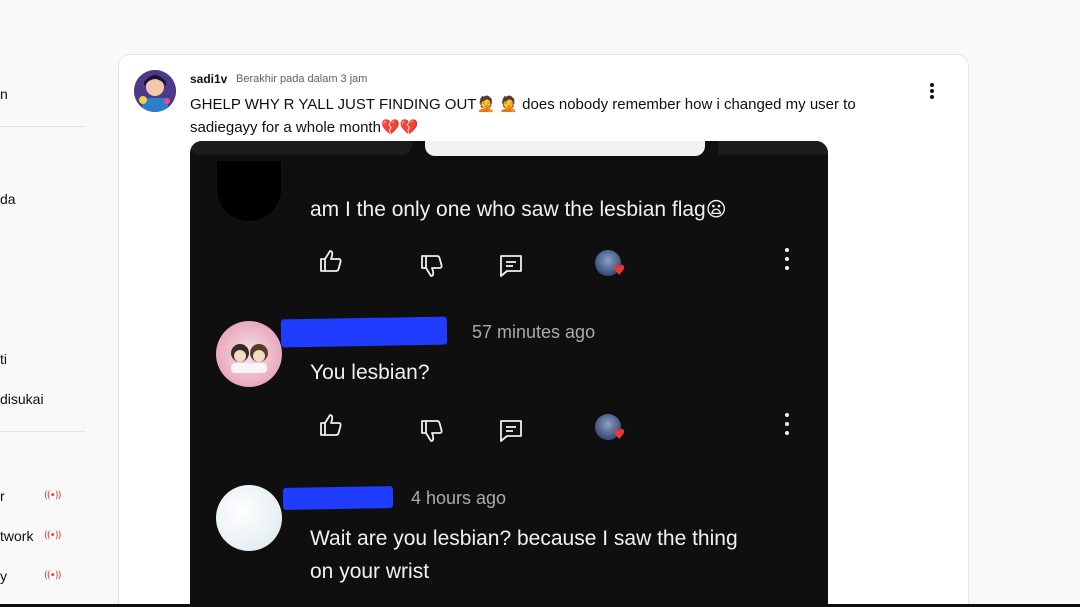 The height and width of the screenshot is (607, 1080). I want to click on post-text-1: GHELP WHY R YALL JUST FINDING OUT, so click(333, 104).